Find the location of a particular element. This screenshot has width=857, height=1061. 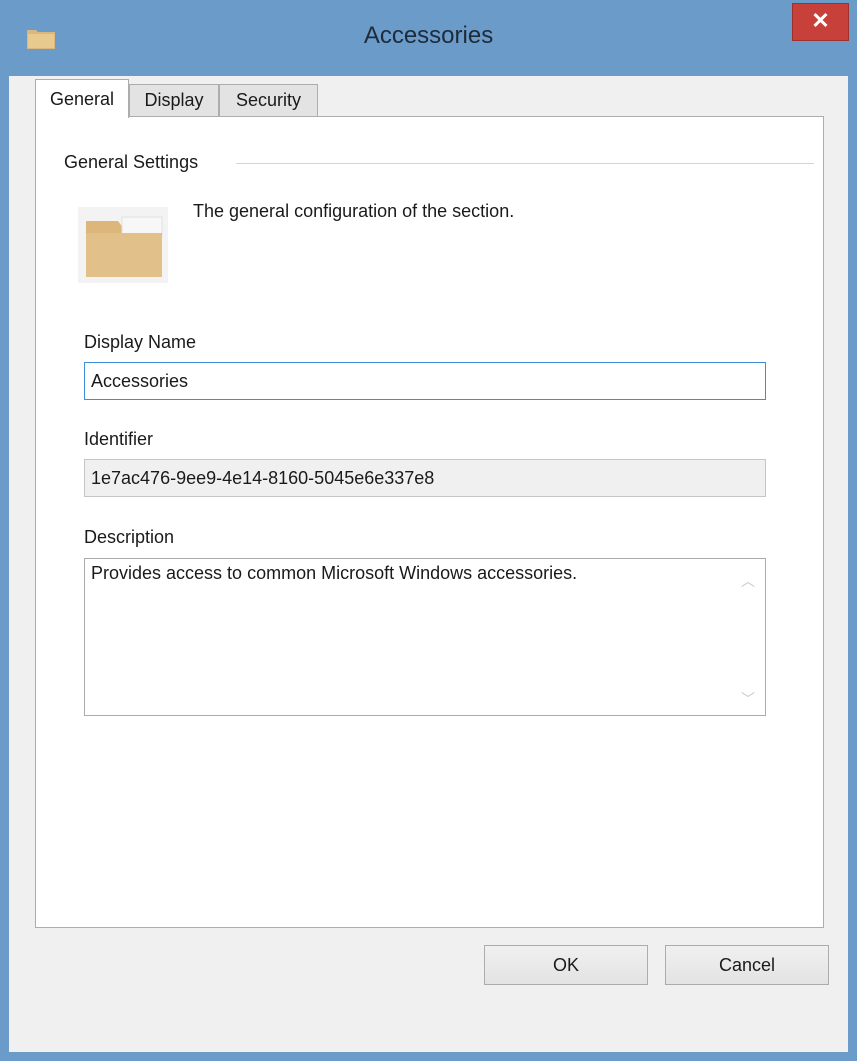

tab-display: Display is located at coordinates (174, 100).